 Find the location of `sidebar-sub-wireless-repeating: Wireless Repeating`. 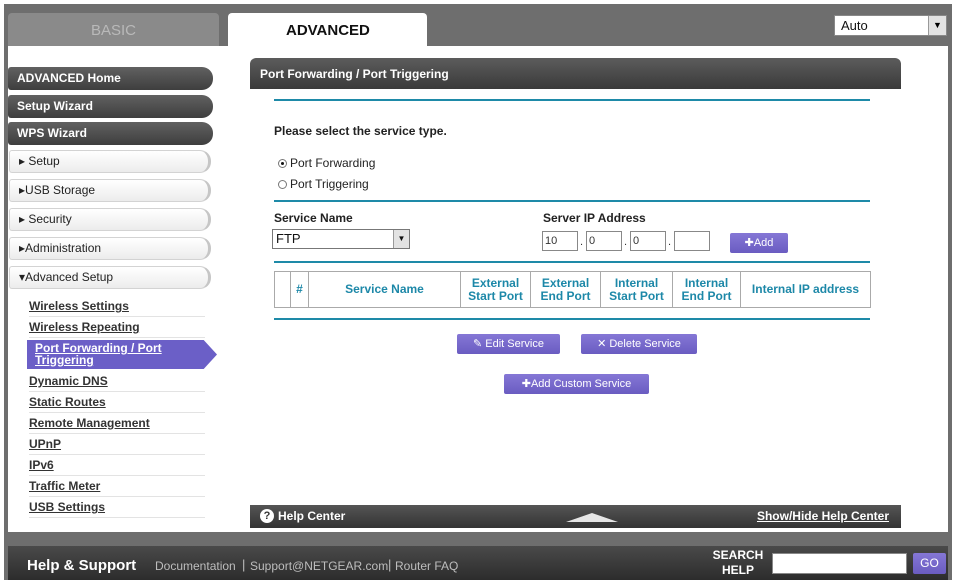

sidebar-sub-wireless-repeating: Wireless Repeating is located at coordinates (117, 327).